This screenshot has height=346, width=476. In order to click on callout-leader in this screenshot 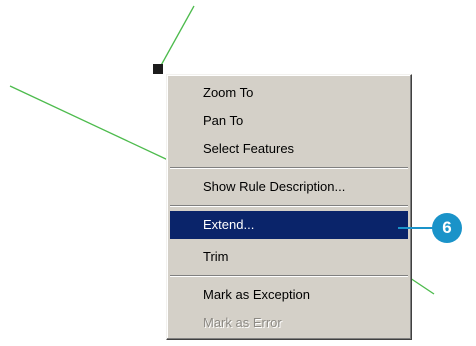, I will do `click(416, 228)`.